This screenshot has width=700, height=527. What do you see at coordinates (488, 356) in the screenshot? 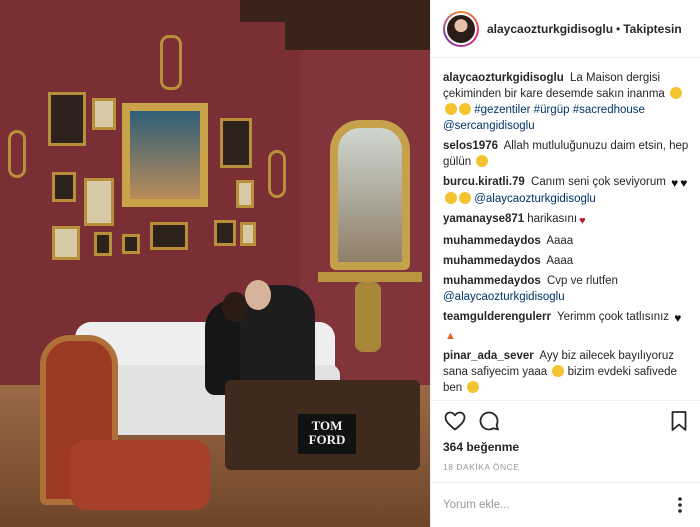
I see `comment-username: pinar_ada_sever` at bounding box center [488, 356].